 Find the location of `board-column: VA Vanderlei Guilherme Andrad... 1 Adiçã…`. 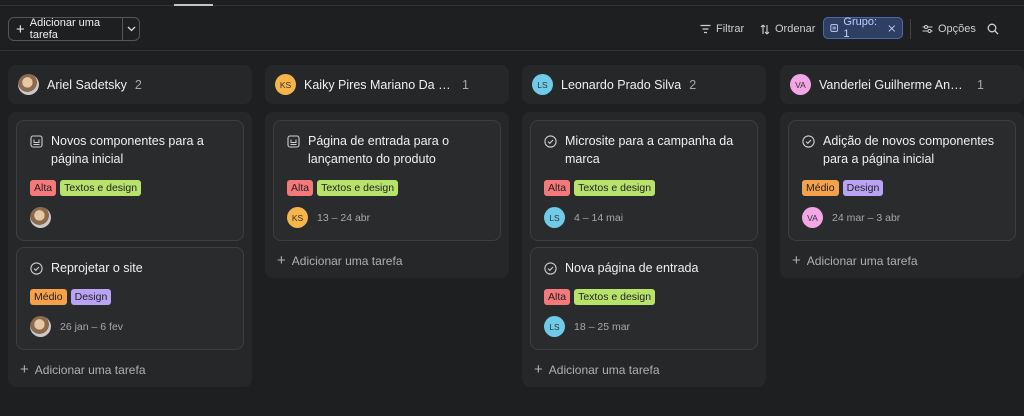

board-column: VA Vanderlei Guilherme Andrad... 1 Adiçã… is located at coordinates (902, 171).